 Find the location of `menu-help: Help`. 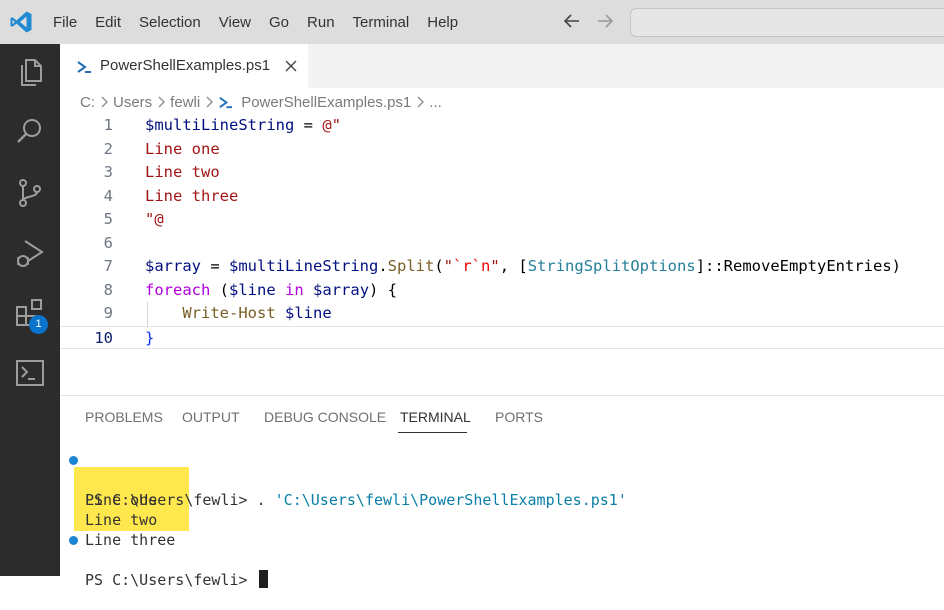

menu-help: Help is located at coordinates (442, 22).